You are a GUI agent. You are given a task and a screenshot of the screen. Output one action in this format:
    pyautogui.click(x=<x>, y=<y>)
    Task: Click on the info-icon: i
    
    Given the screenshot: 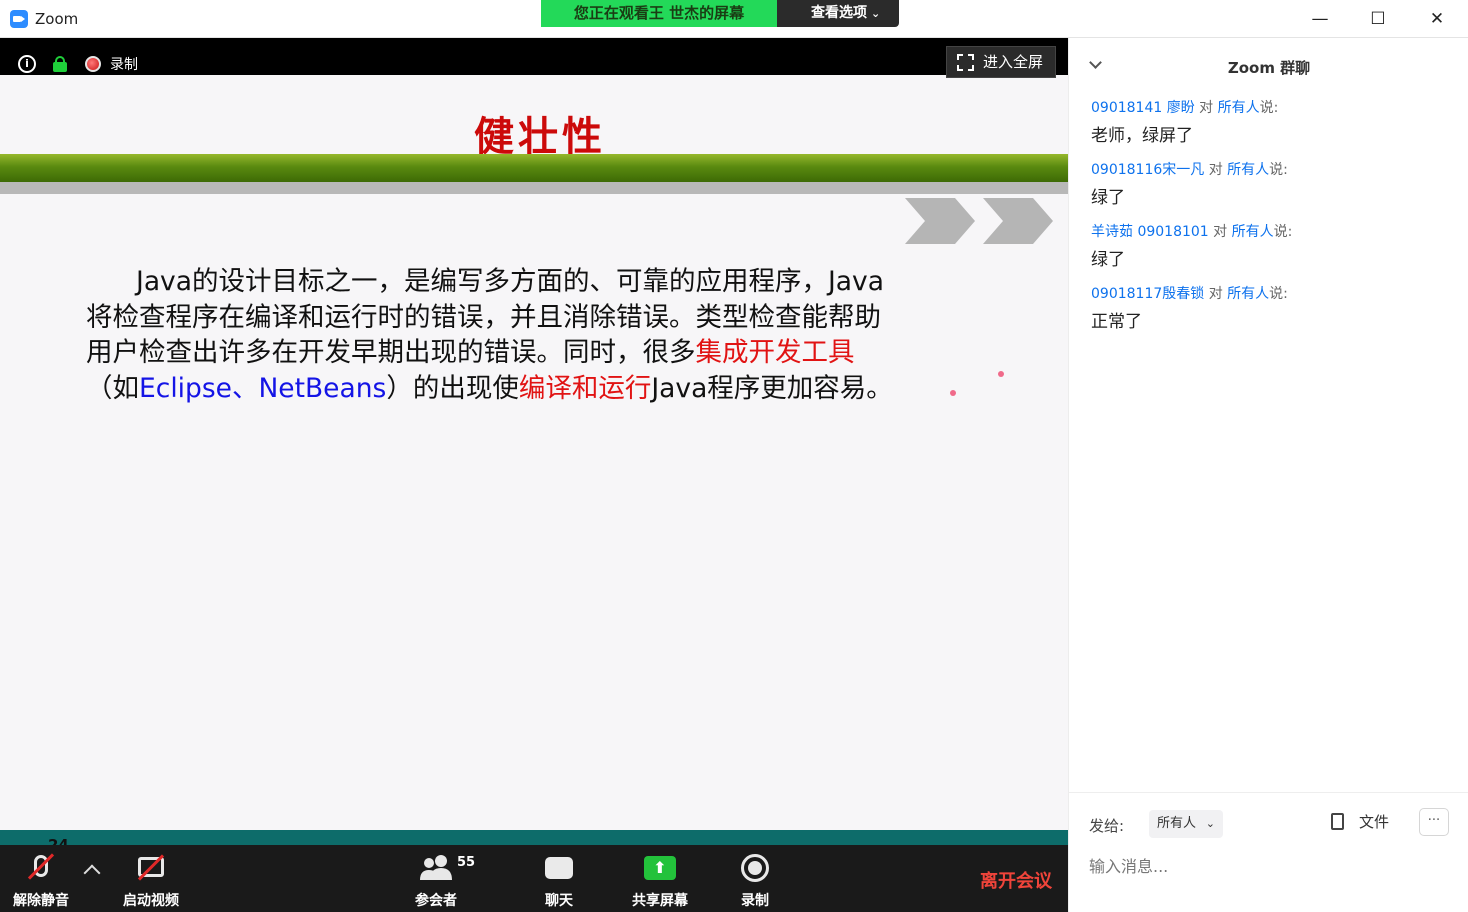 What is the action you would take?
    pyautogui.click(x=27, y=64)
    